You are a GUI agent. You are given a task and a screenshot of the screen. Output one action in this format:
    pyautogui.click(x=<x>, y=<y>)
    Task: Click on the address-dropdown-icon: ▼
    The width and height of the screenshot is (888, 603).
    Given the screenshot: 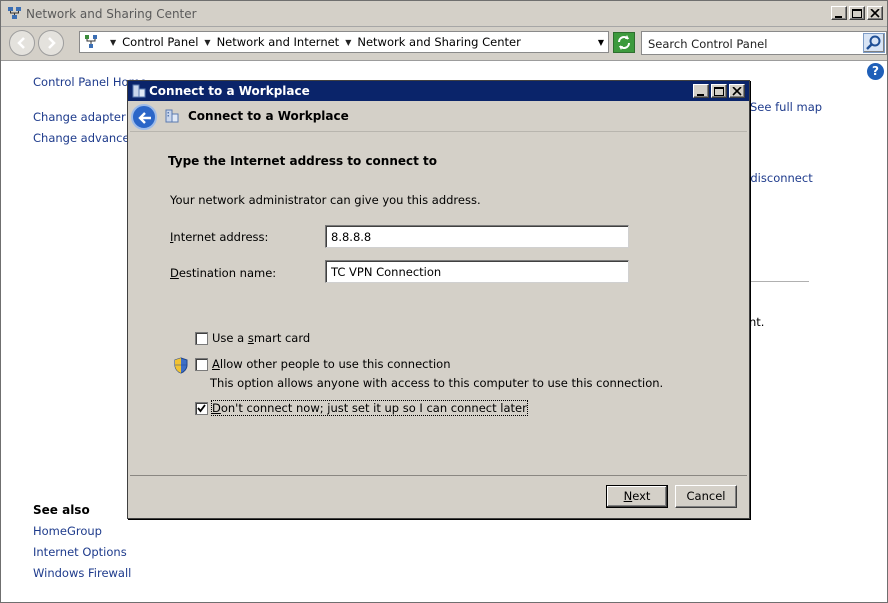 What is the action you would take?
    pyautogui.click(x=601, y=42)
    